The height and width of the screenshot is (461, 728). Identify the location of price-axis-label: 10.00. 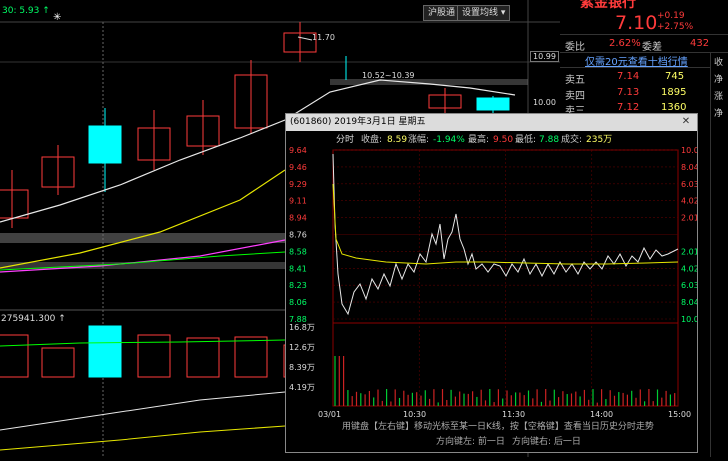
(544, 102).